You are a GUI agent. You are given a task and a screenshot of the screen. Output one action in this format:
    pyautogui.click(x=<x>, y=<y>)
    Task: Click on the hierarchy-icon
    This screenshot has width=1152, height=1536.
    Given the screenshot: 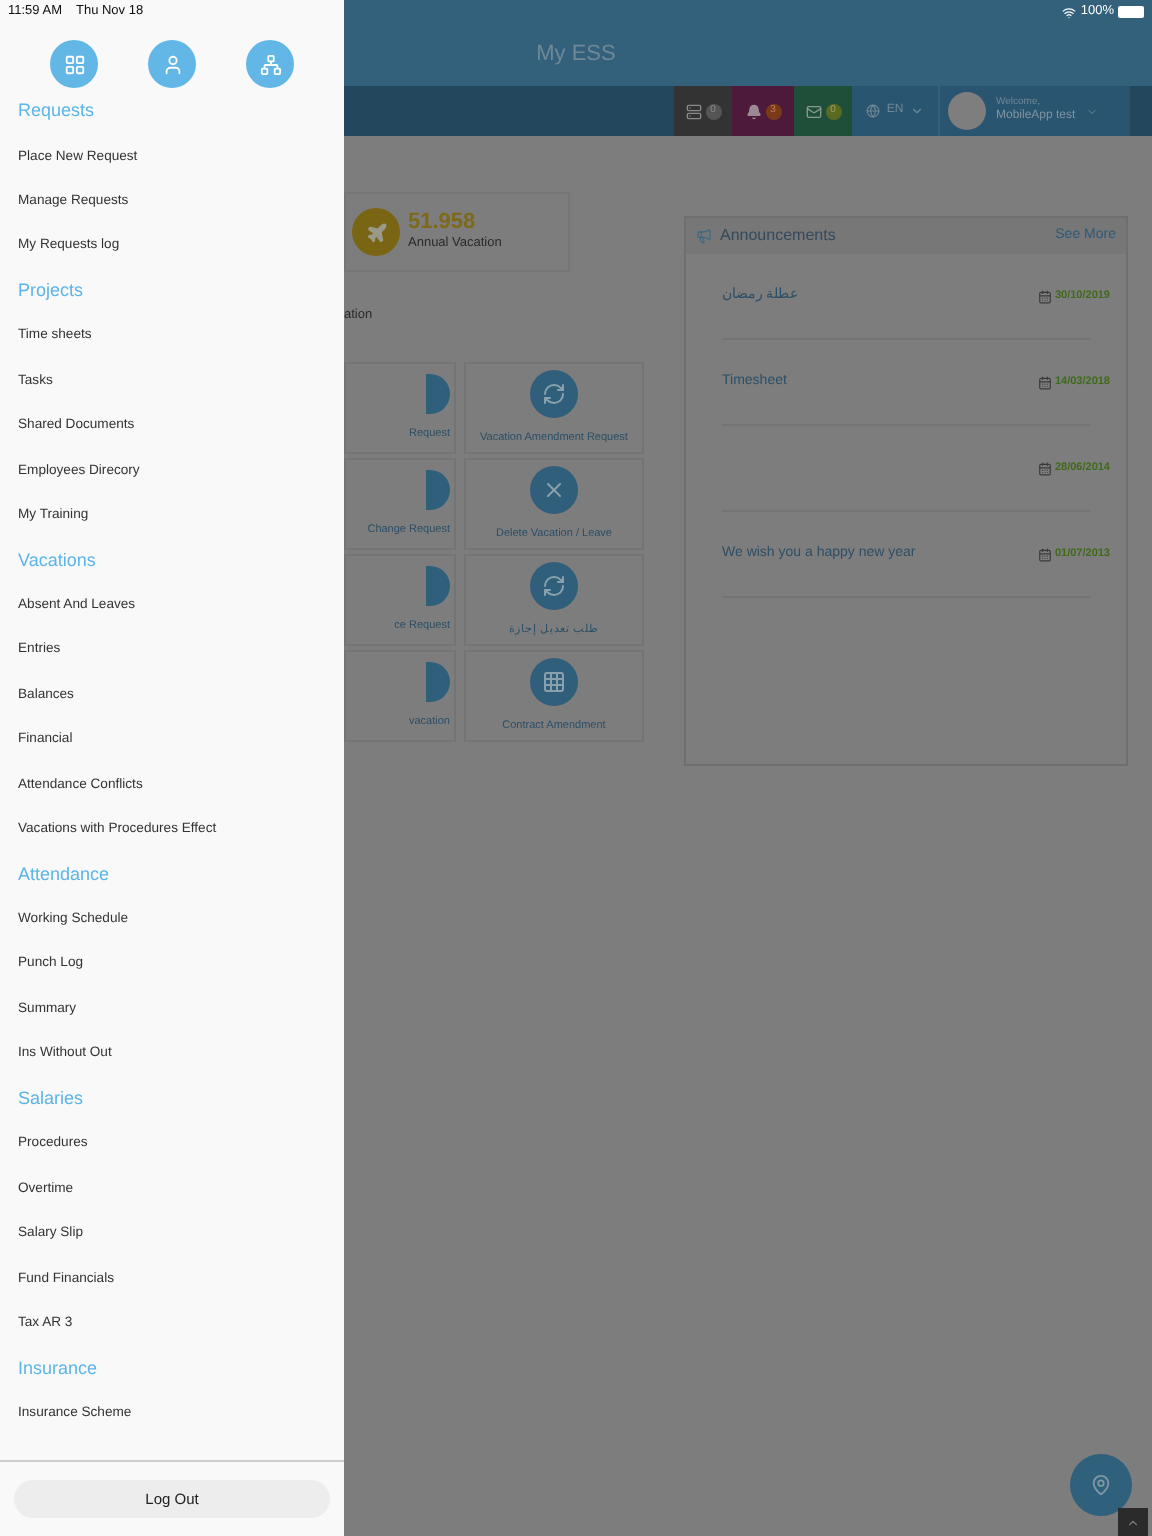 What is the action you would take?
    pyautogui.click(x=270, y=64)
    